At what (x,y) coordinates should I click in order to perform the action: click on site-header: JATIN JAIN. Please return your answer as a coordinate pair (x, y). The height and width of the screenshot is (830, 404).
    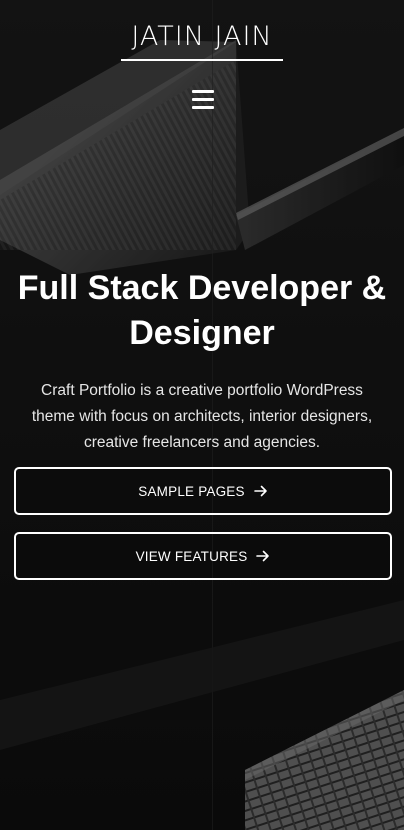
    Looking at the image, I should click on (202, 54).